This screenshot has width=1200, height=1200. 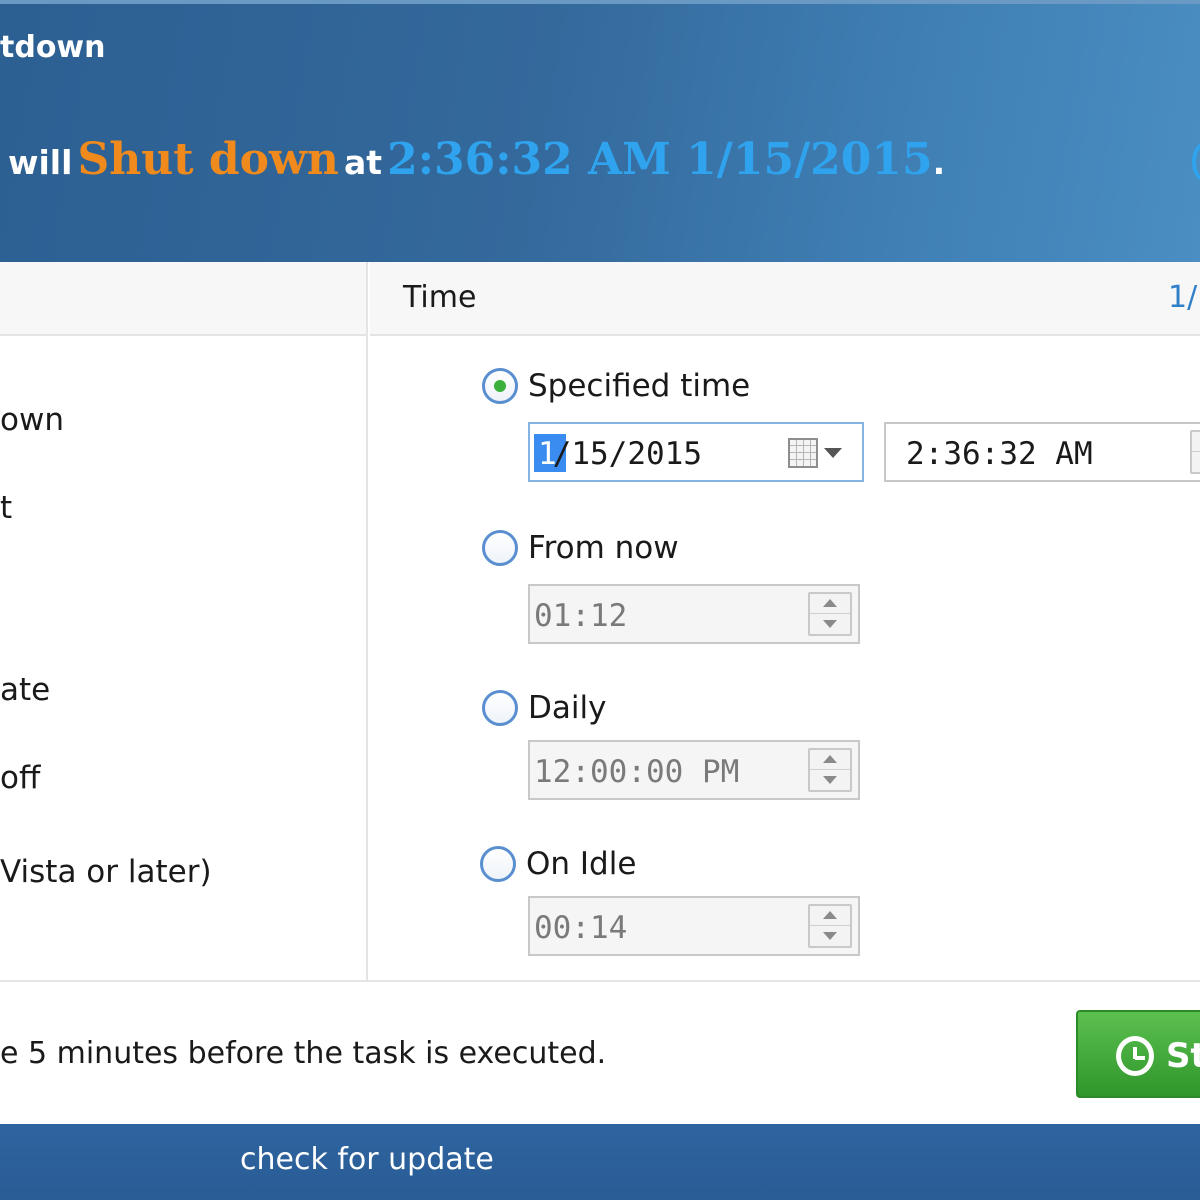 What do you see at coordinates (785, 299) in the screenshot?
I see `time-panel-header: Time 1/` at bounding box center [785, 299].